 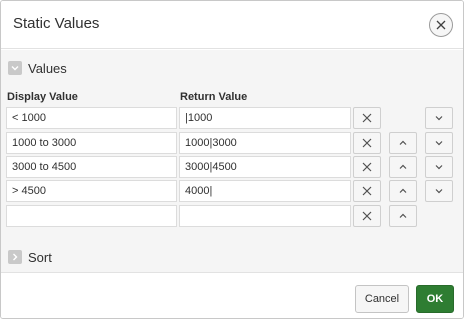 What do you see at coordinates (232, 68) in the screenshot?
I see `values-region-header: Values` at bounding box center [232, 68].